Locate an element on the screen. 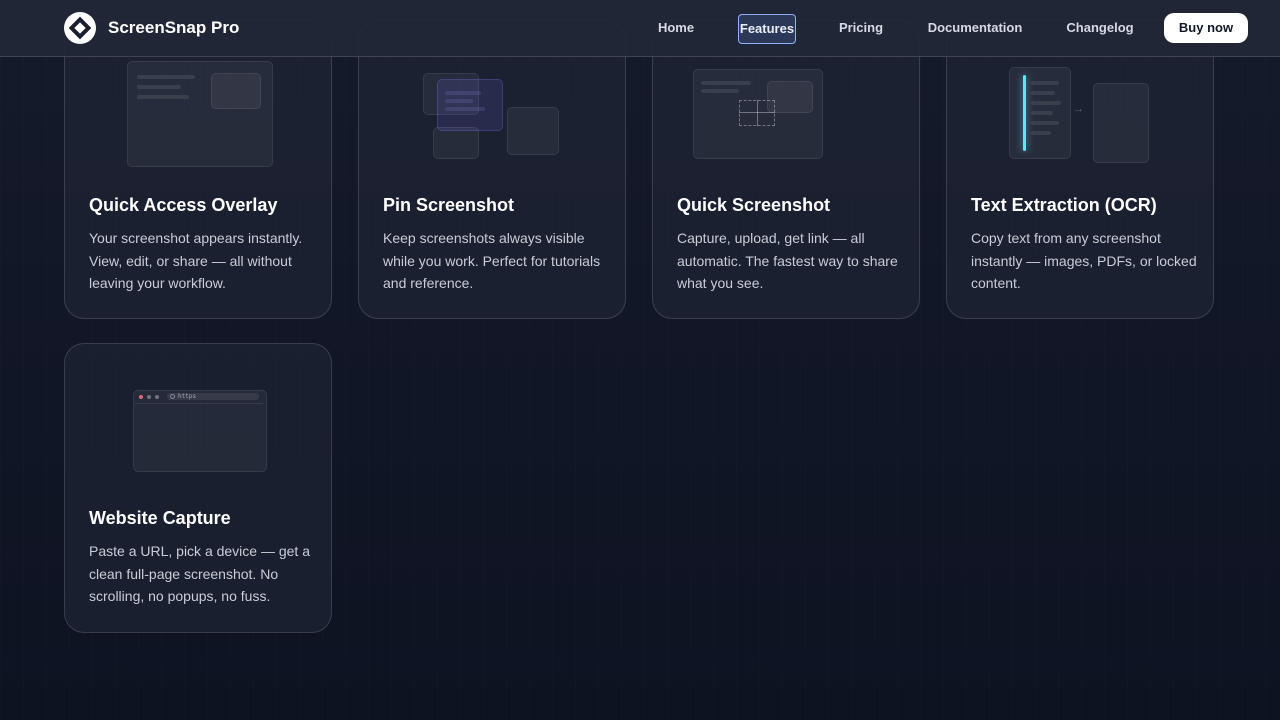  nav-documentation: Documentation is located at coordinates (975, 28).